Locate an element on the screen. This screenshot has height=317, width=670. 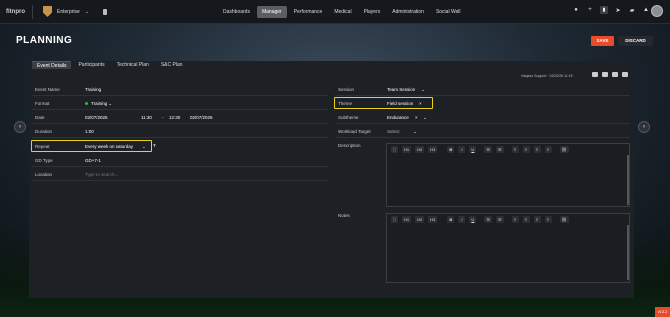
location-label: Location is located at coordinates (44, 174).